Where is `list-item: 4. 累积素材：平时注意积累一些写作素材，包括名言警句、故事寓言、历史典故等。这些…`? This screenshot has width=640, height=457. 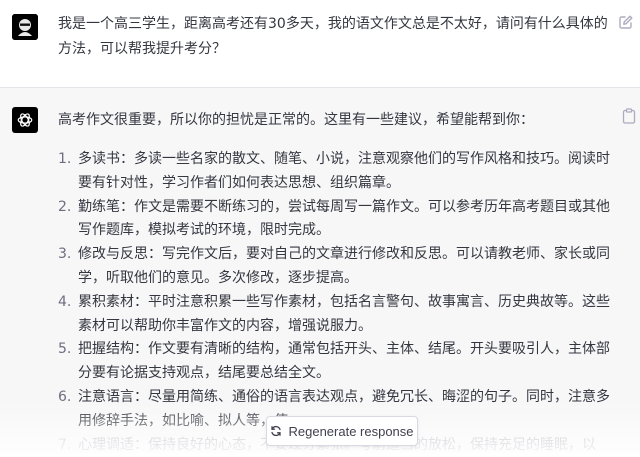 list-item: 4. 累积素材：平时注意积累一些写作素材，包括名言警句、故事寓言、历史典故等。这些… is located at coordinates (336, 315).